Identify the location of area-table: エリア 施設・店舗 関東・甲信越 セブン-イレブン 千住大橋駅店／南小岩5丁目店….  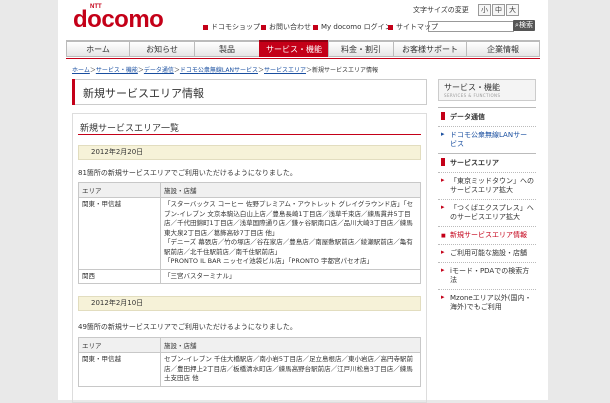
(249, 362).